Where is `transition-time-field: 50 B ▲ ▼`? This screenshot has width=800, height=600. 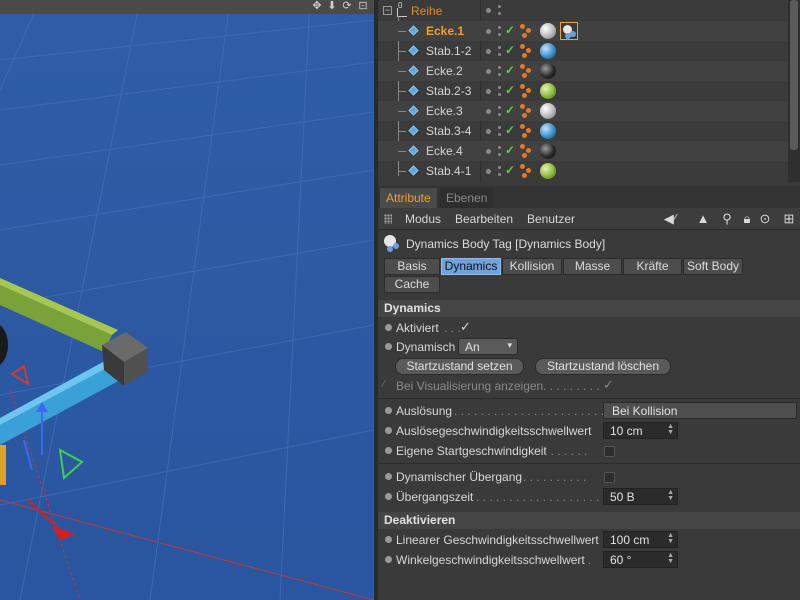
transition-time-field: 50 B ▲ ▼ is located at coordinates (640, 496).